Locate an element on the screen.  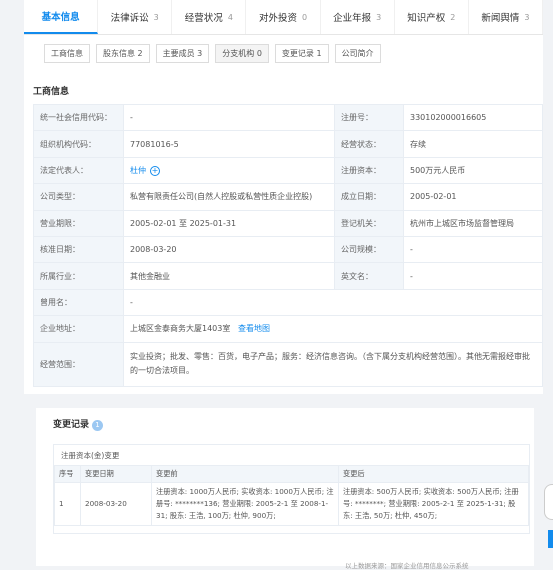
legal-rep-label: 法定代表人： is located at coordinates (78, 170).